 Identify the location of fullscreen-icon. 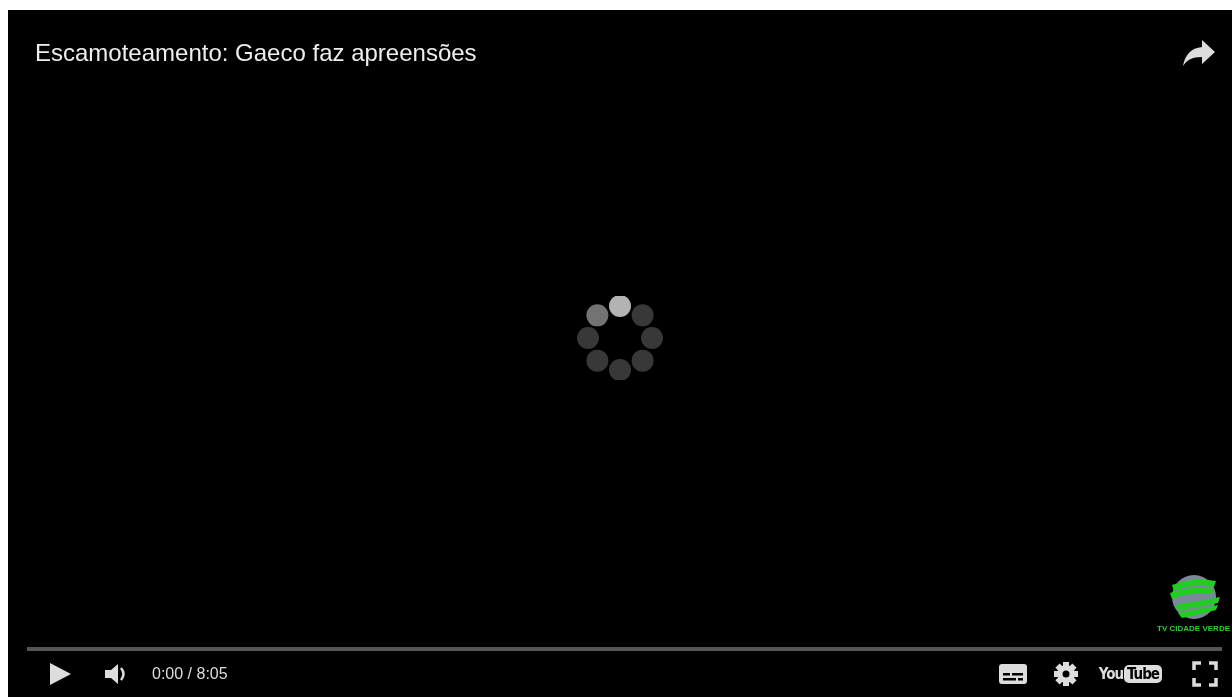
(1205, 674).